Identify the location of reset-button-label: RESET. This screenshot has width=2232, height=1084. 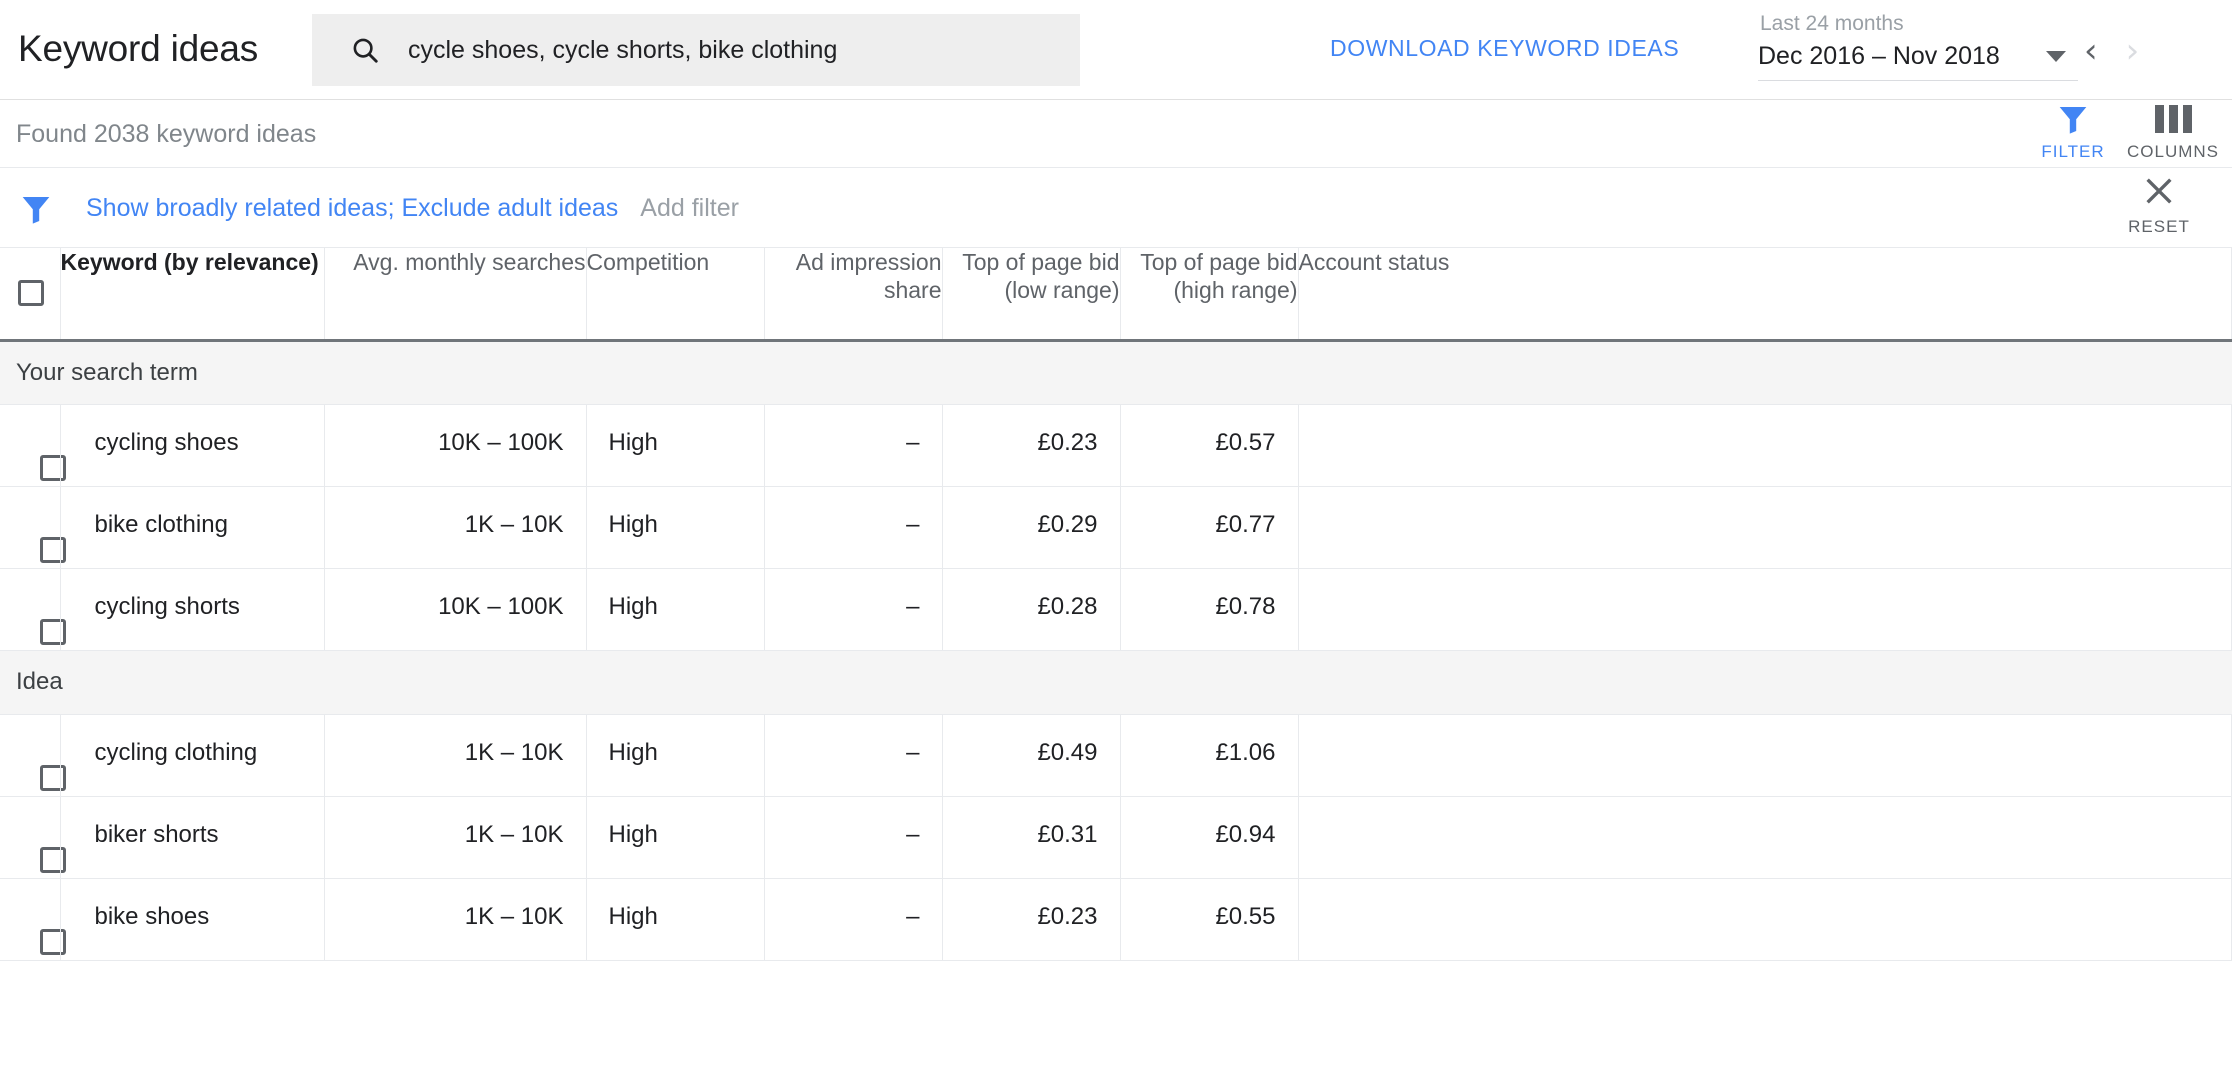
(2159, 226).